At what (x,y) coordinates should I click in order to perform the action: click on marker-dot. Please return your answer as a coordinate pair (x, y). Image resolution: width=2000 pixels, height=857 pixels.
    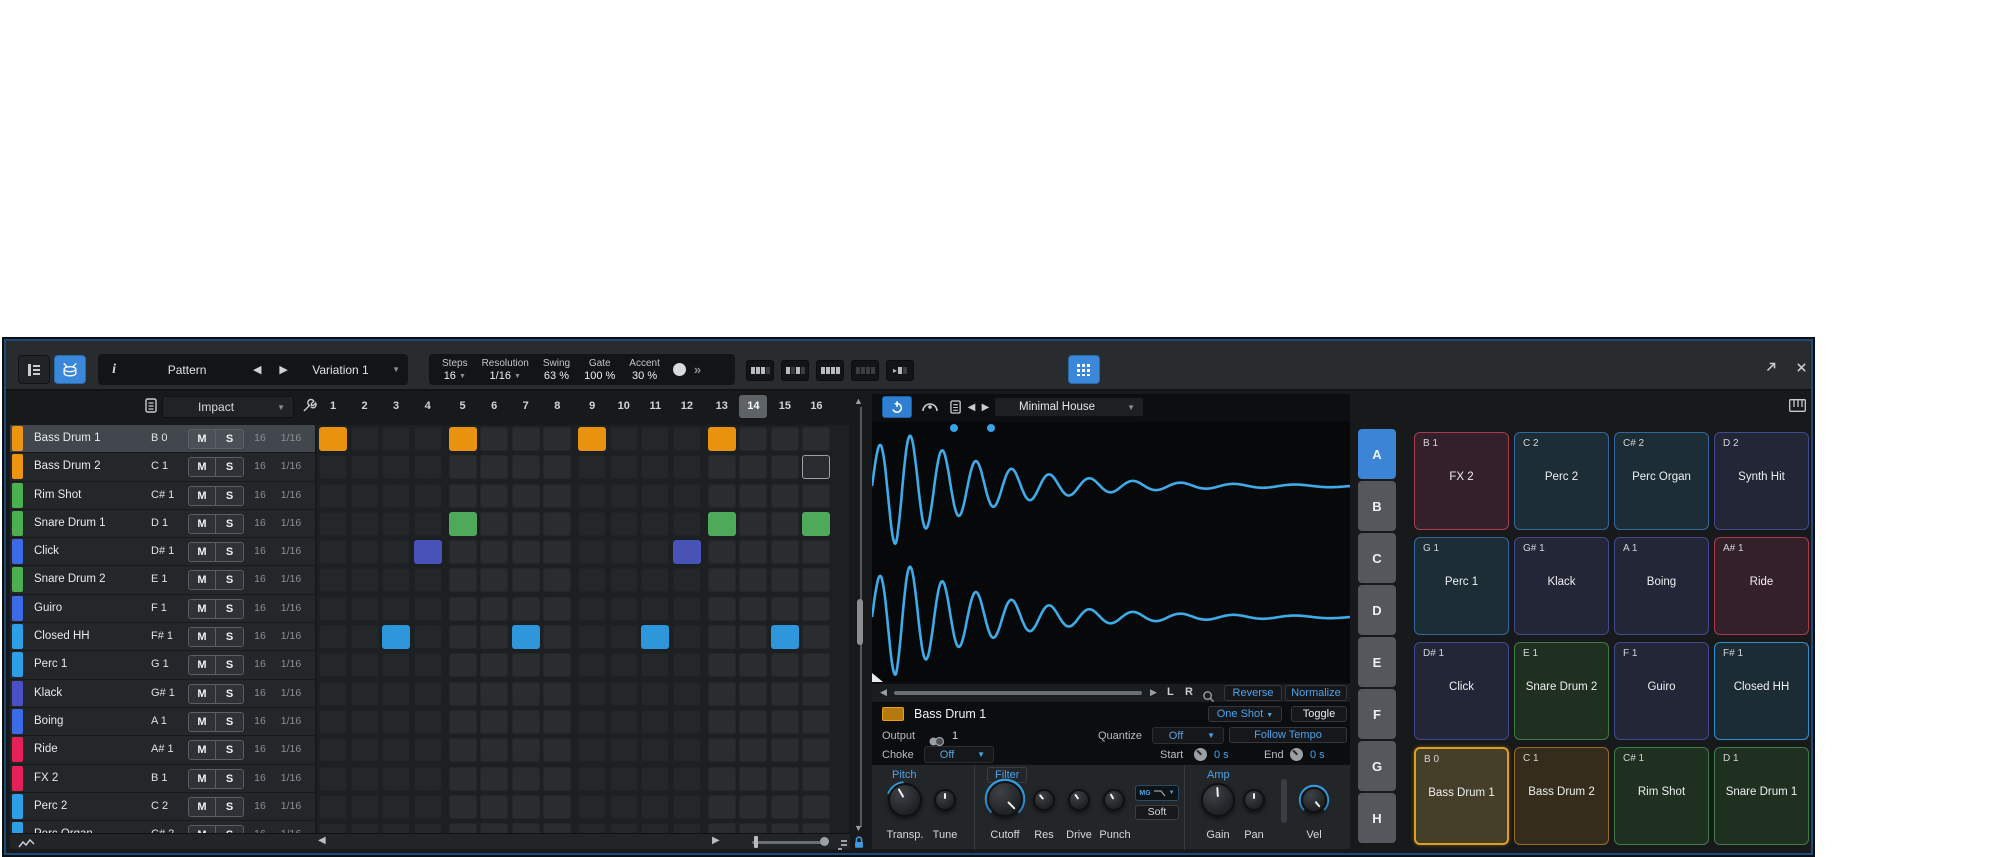
    Looking at the image, I should click on (954, 428).